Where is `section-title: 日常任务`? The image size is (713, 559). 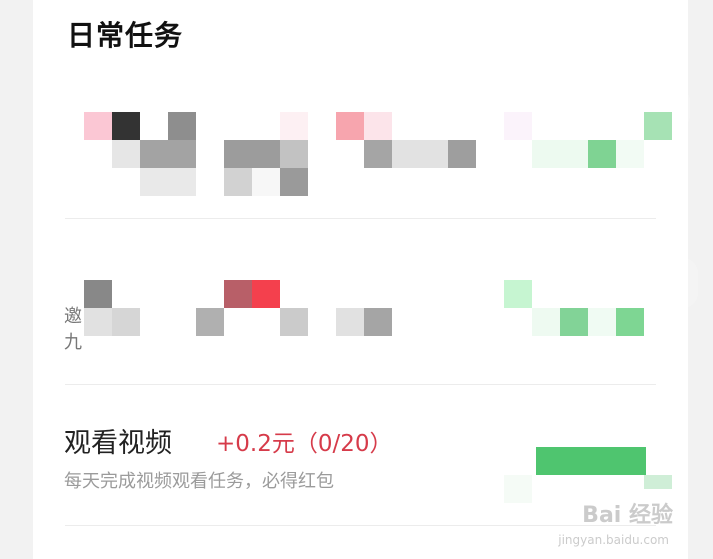 section-title: 日常任务 is located at coordinates (125, 35).